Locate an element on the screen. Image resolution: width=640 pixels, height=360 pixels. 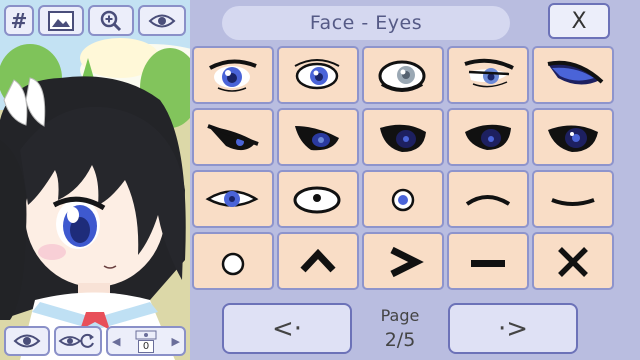
image-icon is located at coordinates (61, 20).